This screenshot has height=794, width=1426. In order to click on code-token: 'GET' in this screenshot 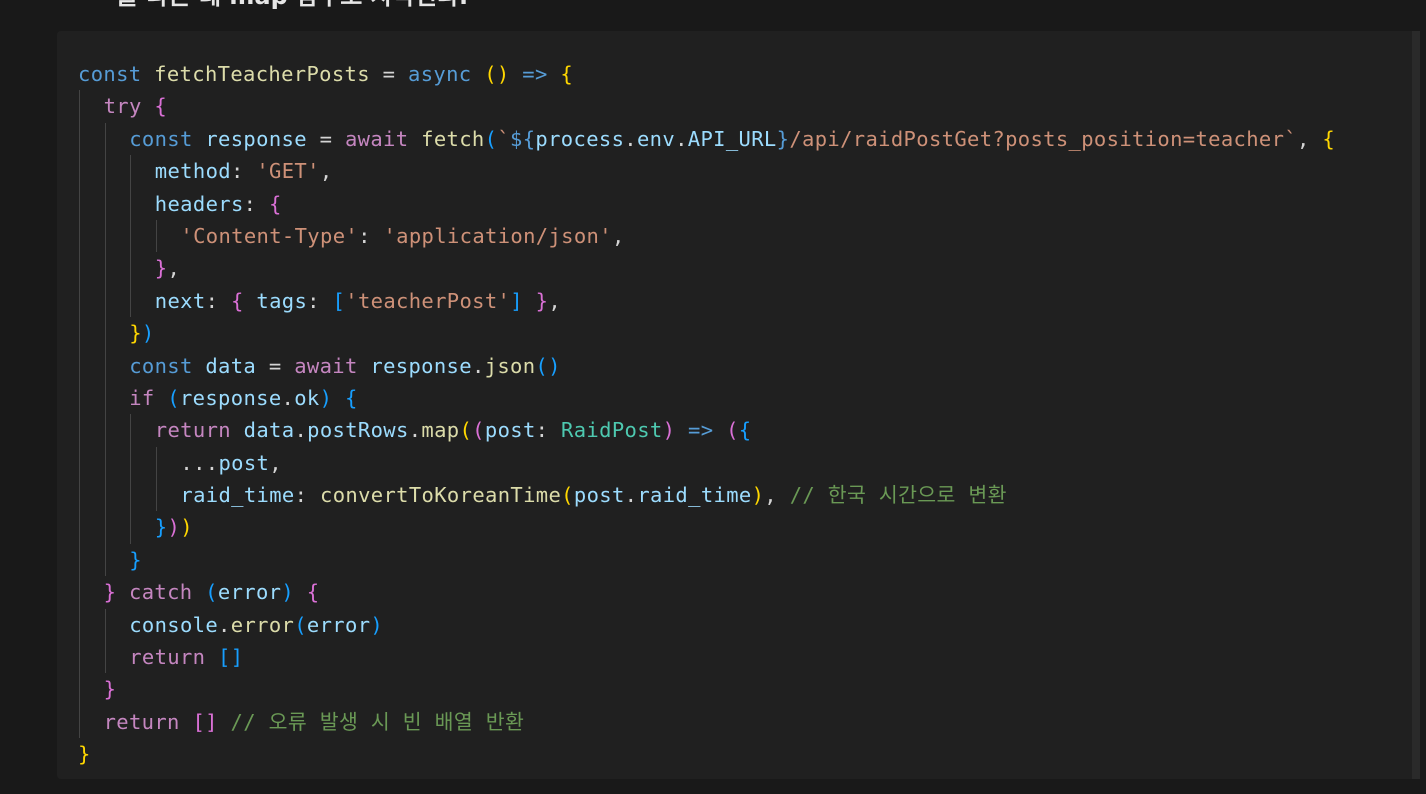, I will do `click(288, 171)`.